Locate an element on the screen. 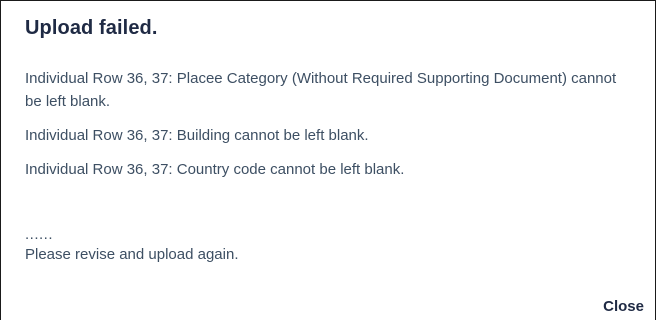 The width and height of the screenshot is (658, 320). revise-instruction: Please revise and upload again. is located at coordinates (132, 254).